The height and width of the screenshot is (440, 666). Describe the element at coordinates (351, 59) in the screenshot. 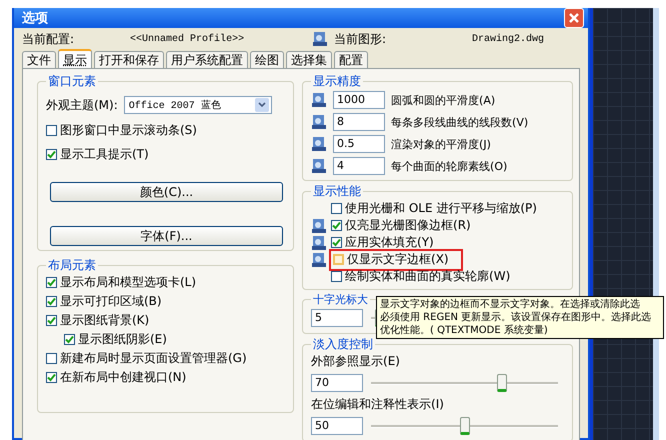

I see `tab: 配置` at that location.